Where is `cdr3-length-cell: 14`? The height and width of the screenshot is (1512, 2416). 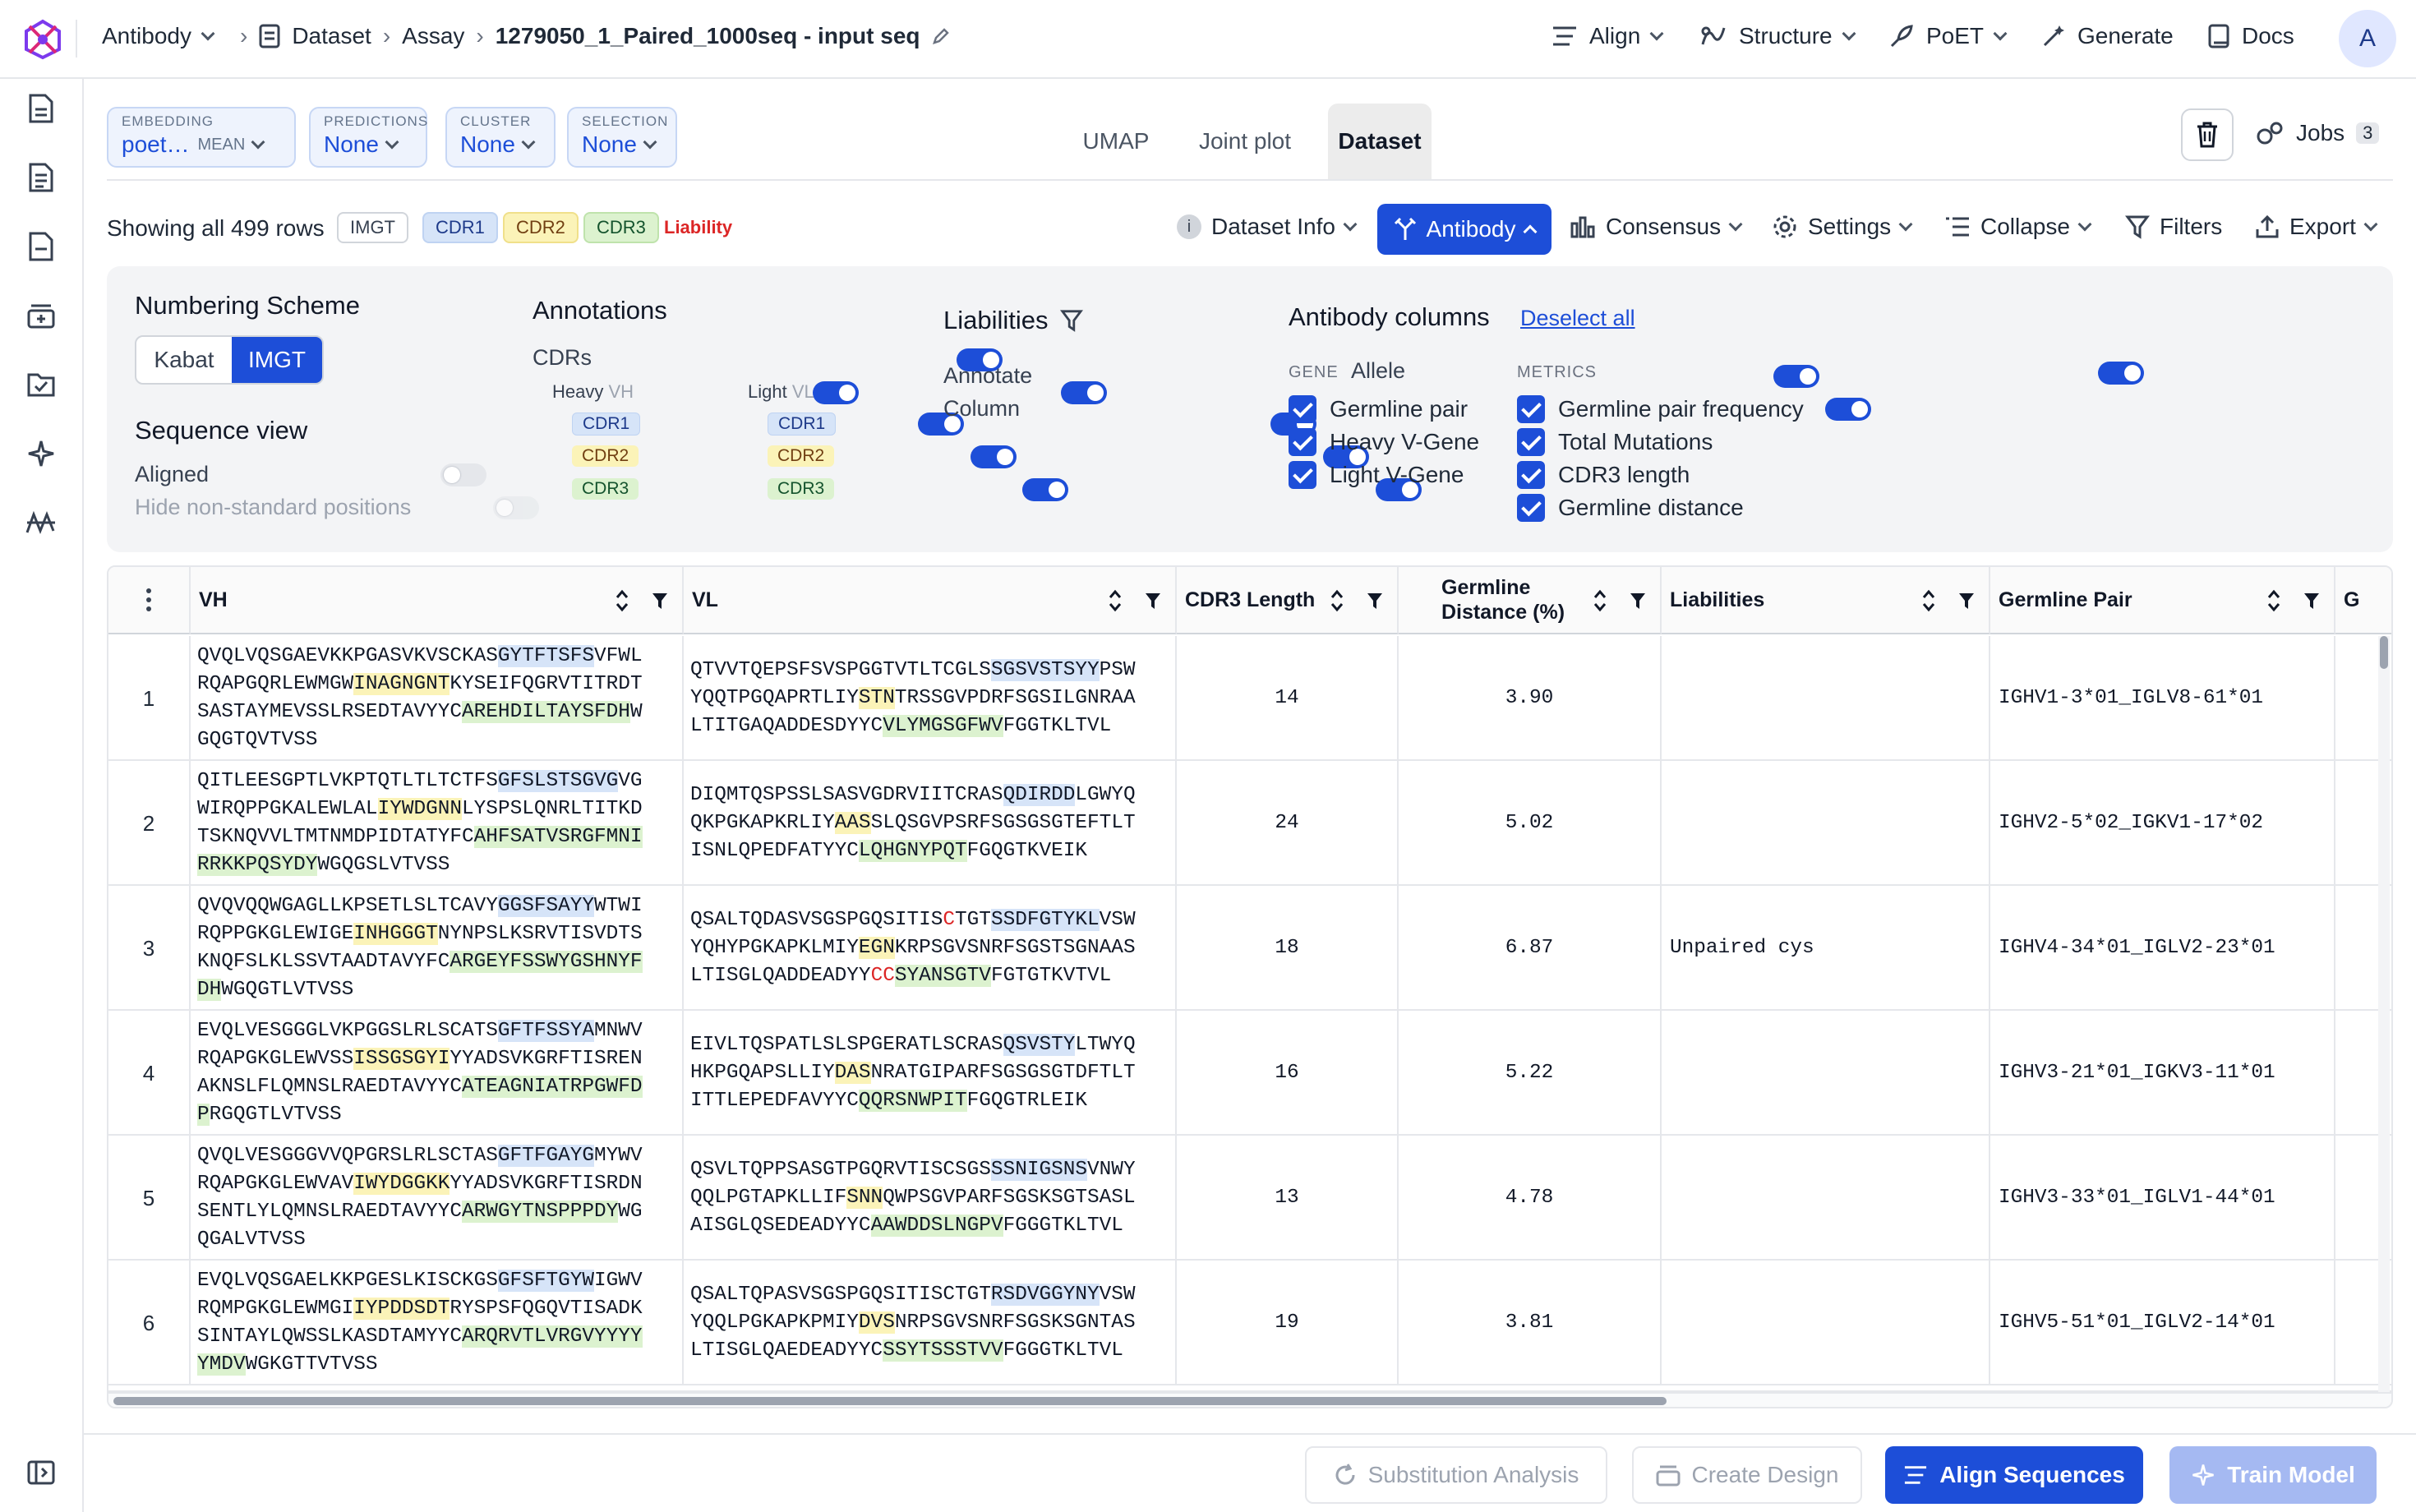 cdr3-length-cell: 14 is located at coordinates (1288, 699).